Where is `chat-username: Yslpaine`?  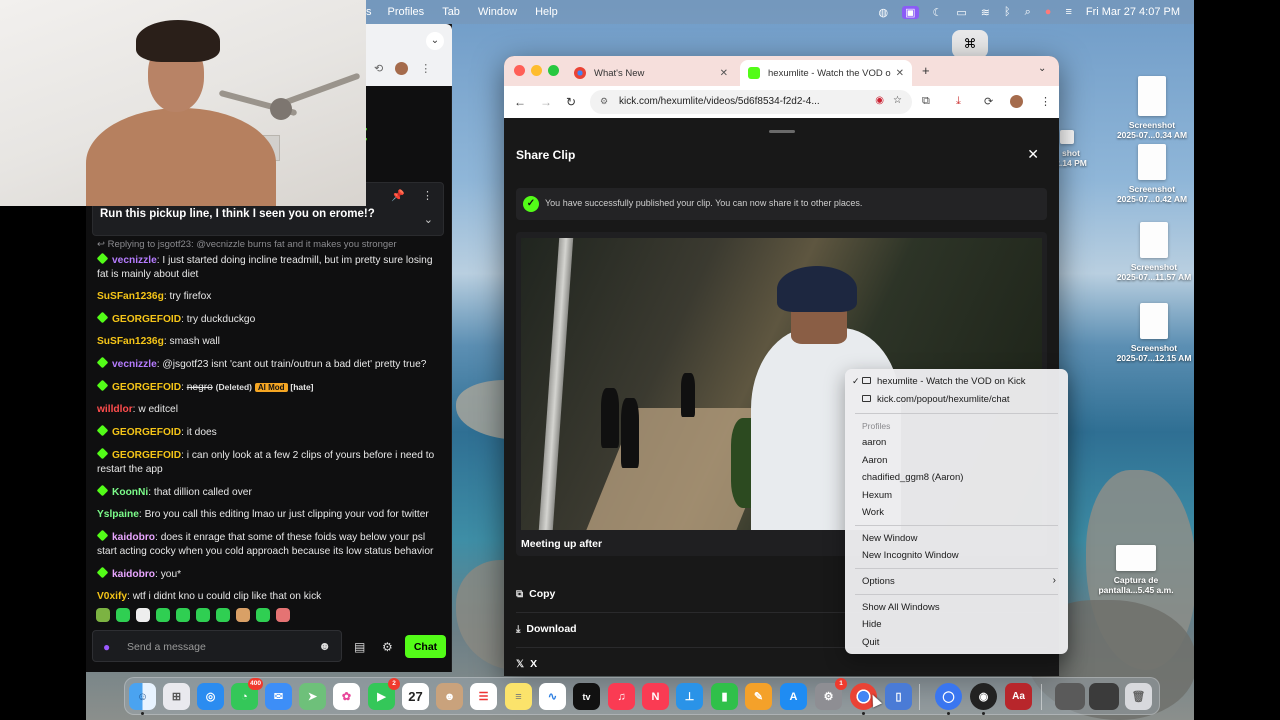
chat-username: Yslpaine is located at coordinates (118, 514).